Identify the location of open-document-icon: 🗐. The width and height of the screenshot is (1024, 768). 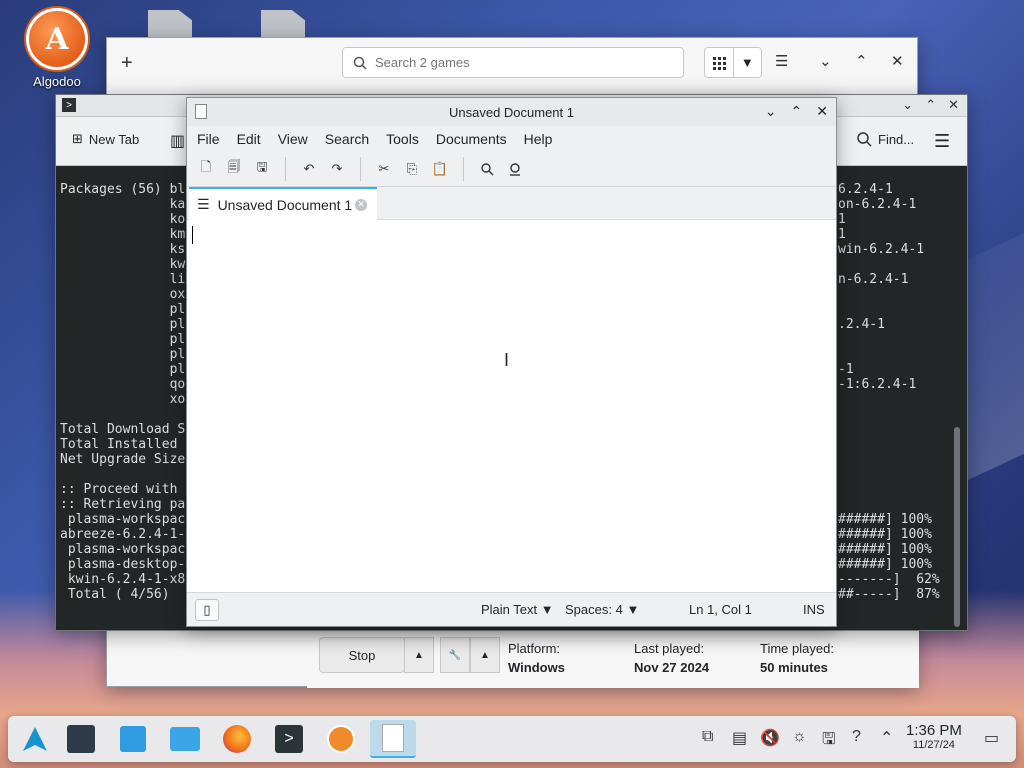
(234, 168).